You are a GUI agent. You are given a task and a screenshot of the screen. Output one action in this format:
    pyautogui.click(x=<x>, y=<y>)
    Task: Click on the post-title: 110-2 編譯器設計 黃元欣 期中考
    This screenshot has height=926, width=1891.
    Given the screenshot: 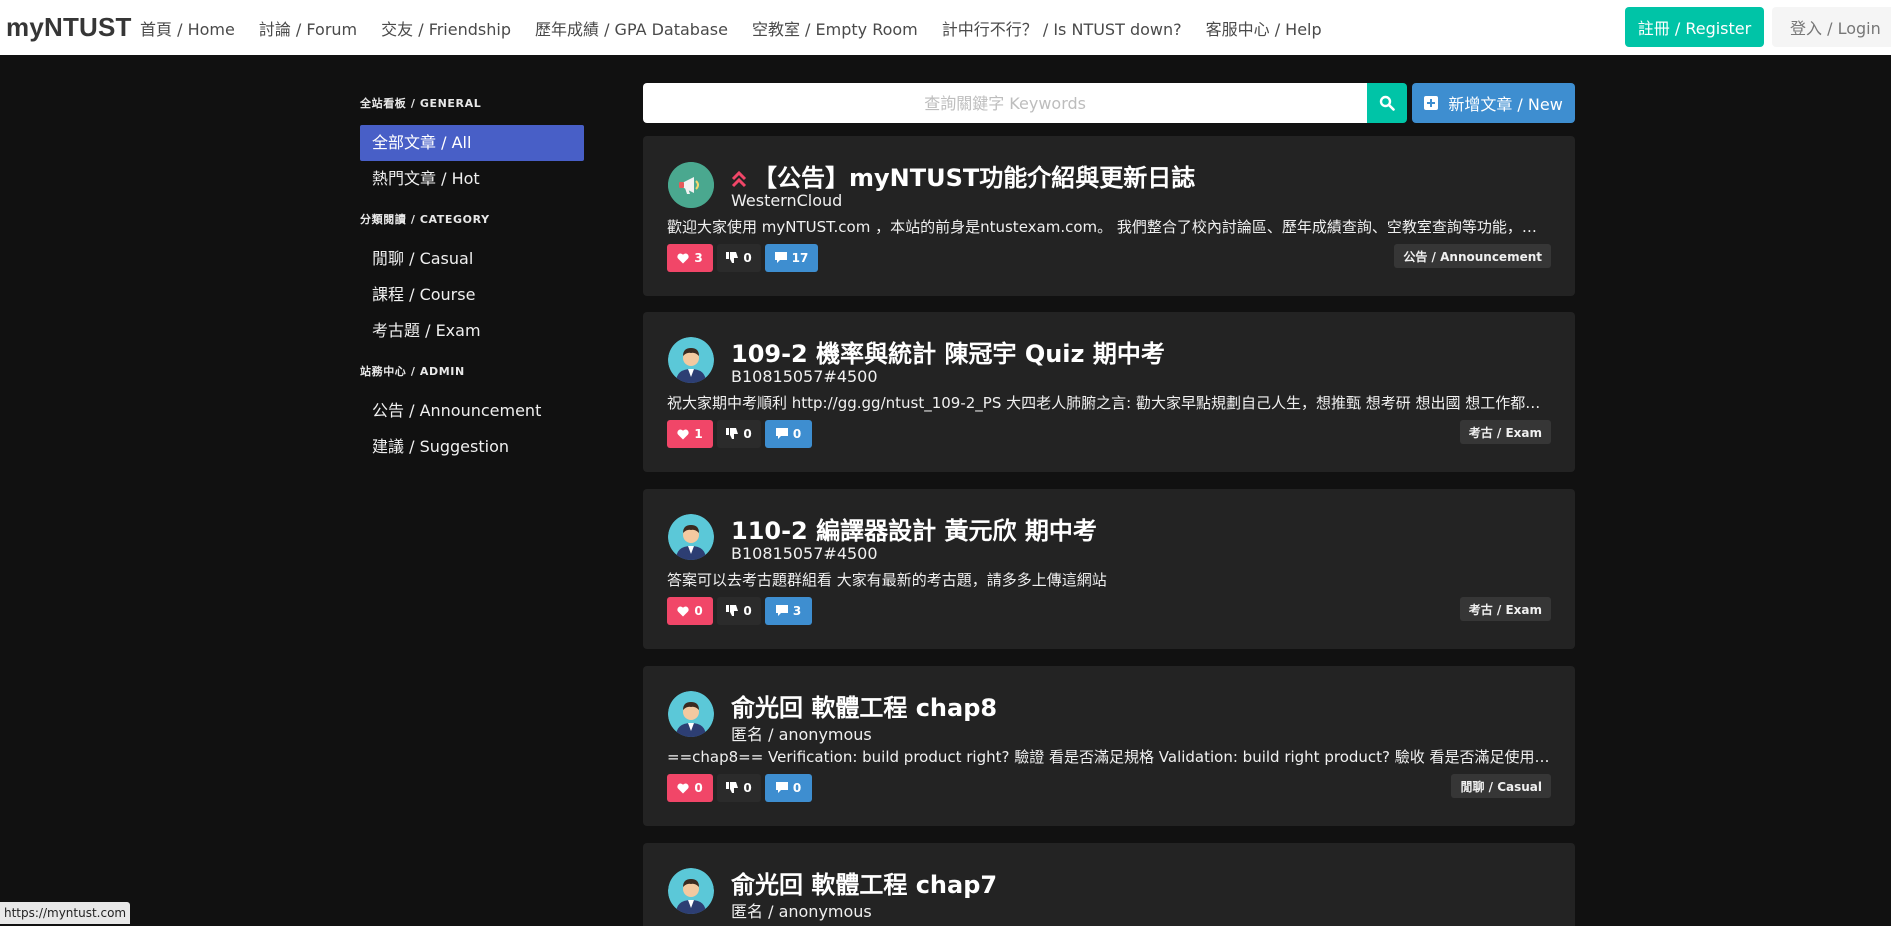 What is the action you would take?
    pyautogui.click(x=914, y=528)
    